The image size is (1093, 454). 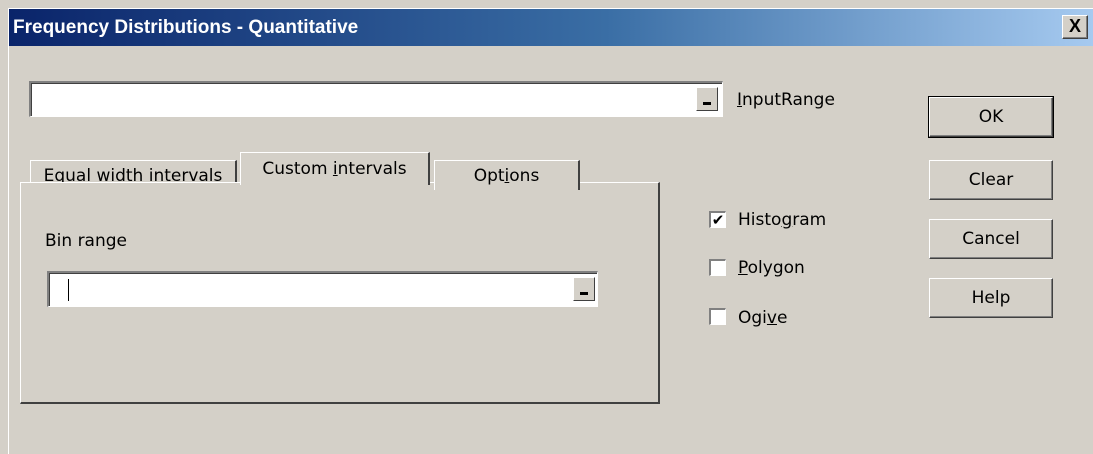 What do you see at coordinates (763, 318) in the screenshot?
I see `ogive-label: Ogive` at bounding box center [763, 318].